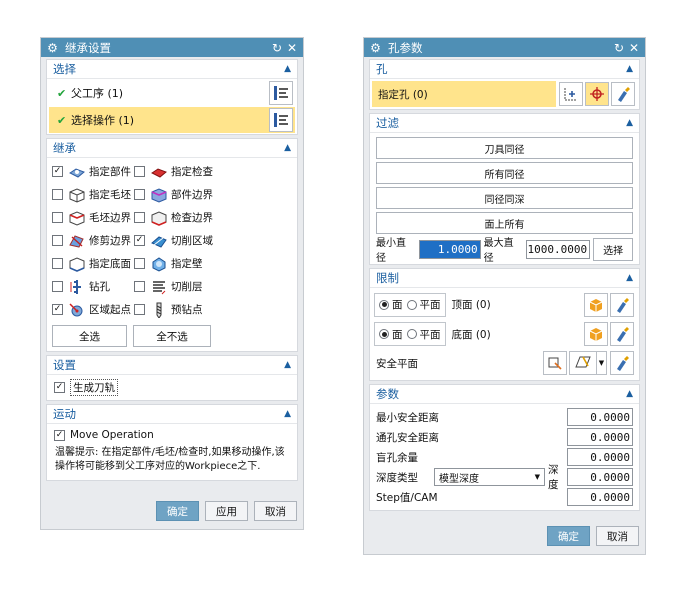 The image size is (686, 600). Describe the element at coordinates (110, 241) in the screenshot. I see `inherit-item-label: 修剪边界` at that location.